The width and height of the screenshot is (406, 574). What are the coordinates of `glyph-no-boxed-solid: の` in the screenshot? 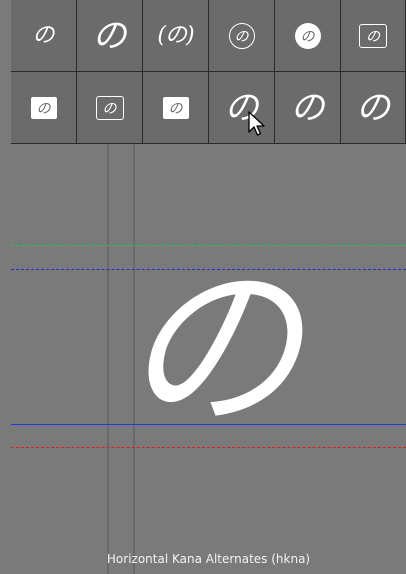 It's located at (43, 107).